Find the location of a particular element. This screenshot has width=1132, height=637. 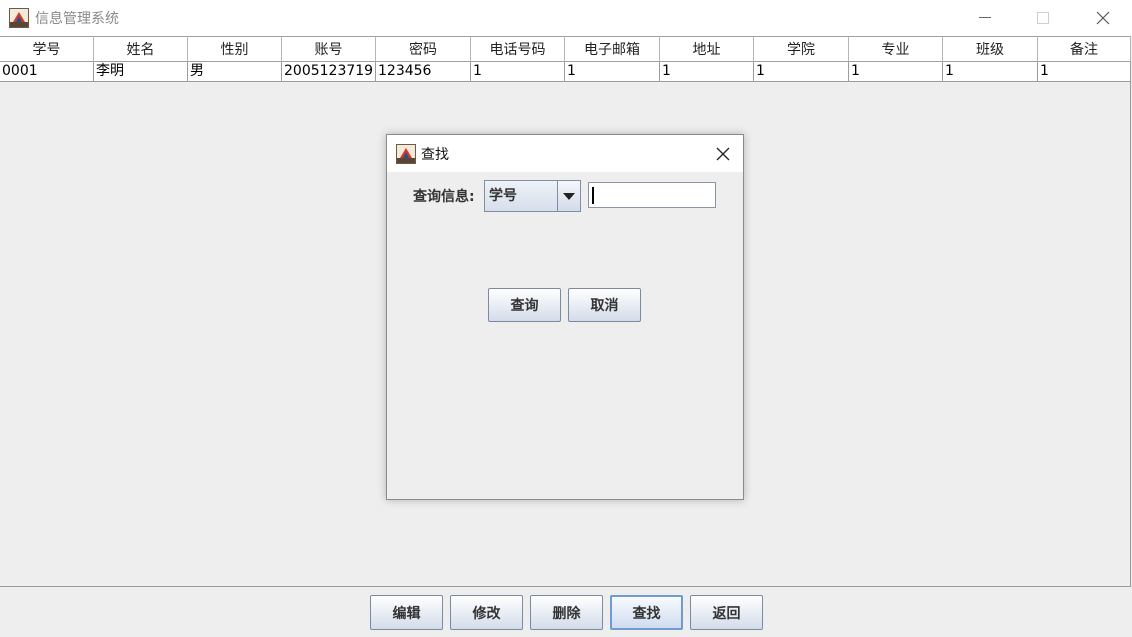

column-header-class: 班级 is located at coordinates (990, 49).